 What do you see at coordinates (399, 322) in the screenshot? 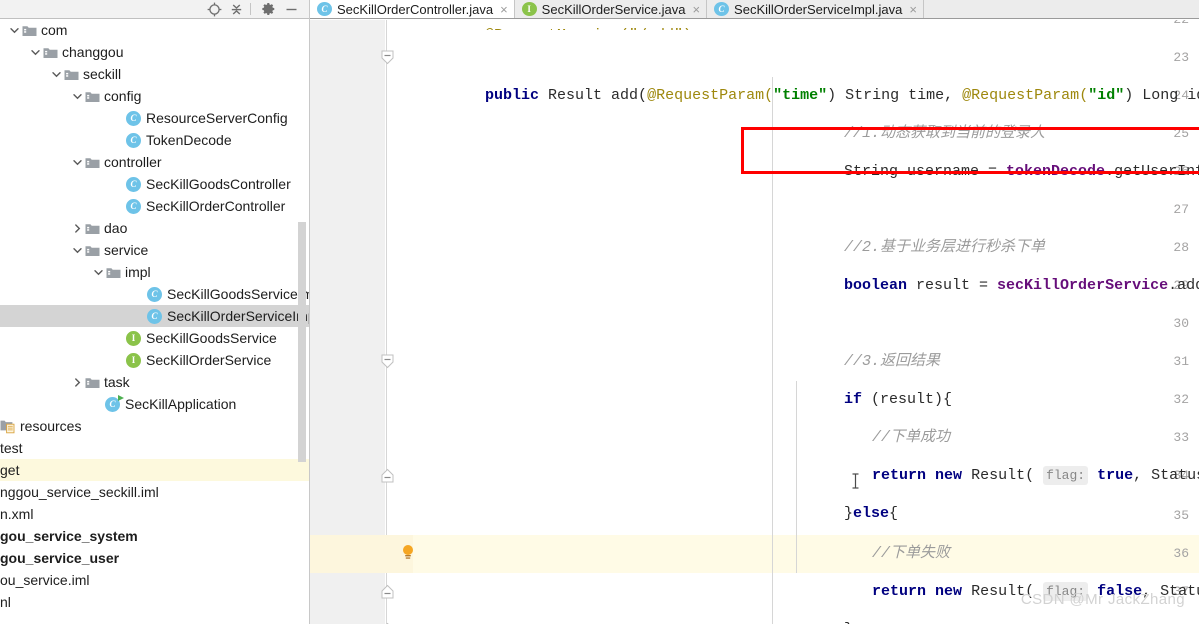
I see `fold-marker-strip` at bounding box center [399, 322].